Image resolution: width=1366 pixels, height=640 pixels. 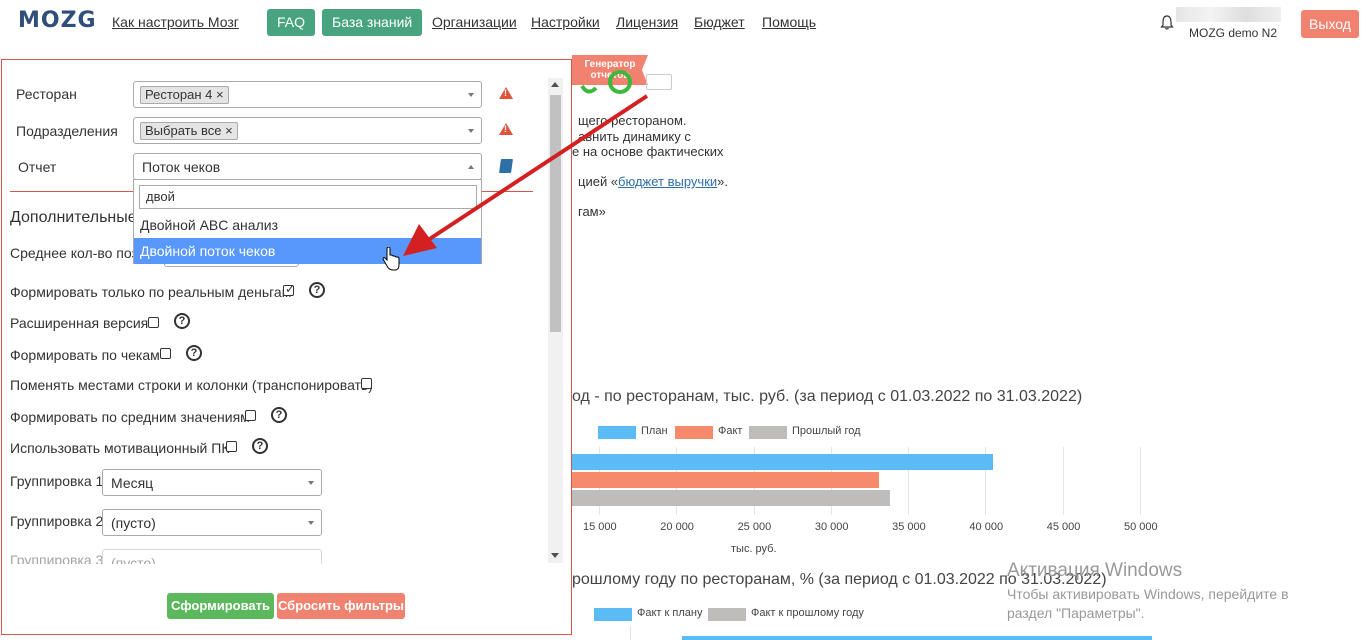 What do you see at coordinates (831, 527) in the screenshot?
I see `x-tick-label: 30 000` at bounding box center [831, 527].